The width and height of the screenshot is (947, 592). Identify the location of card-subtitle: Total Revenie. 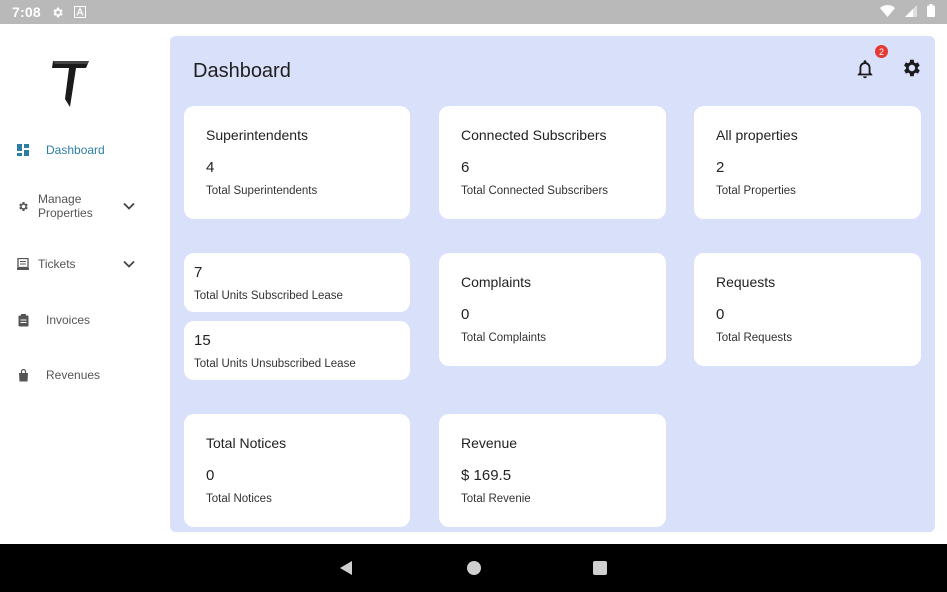
(496, 499).